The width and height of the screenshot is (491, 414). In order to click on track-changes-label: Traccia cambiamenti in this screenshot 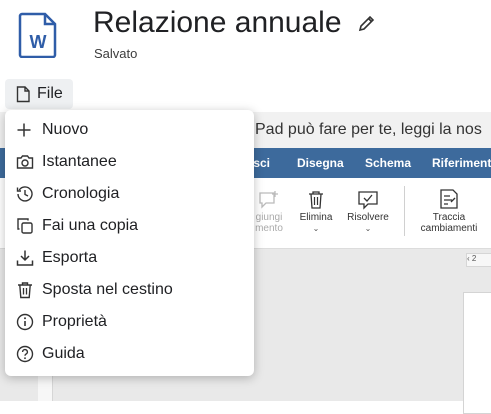, I will do `click(449, 223)`.